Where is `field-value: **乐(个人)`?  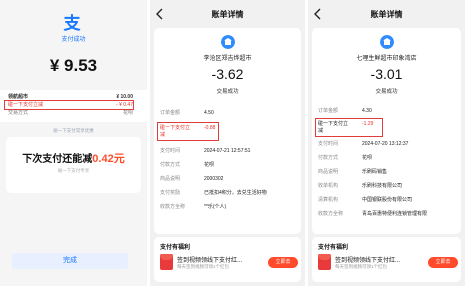
field-value: **乐(个人) is located at coordinates (215, 207).